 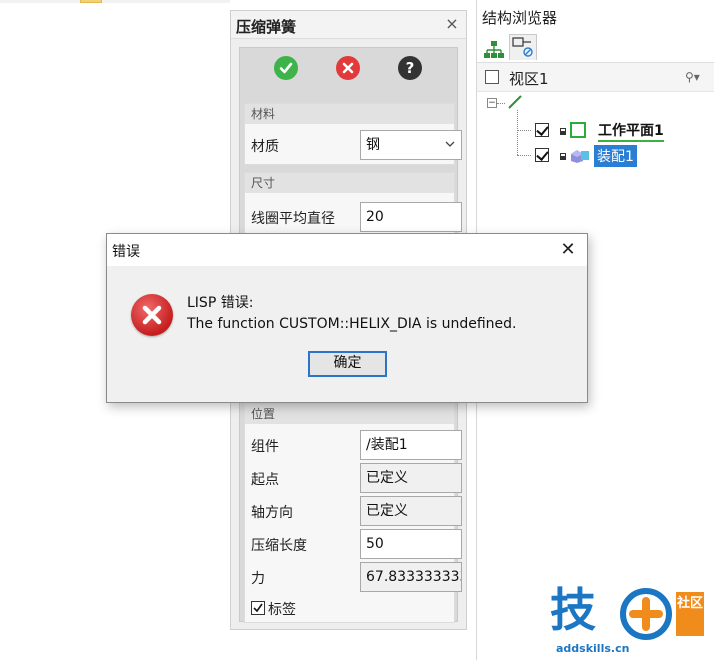 What do you see at coordinates (272, 513) in the screenshot?
I see `axis-direction-label: 轴方向` at bounding box center [272, 513].